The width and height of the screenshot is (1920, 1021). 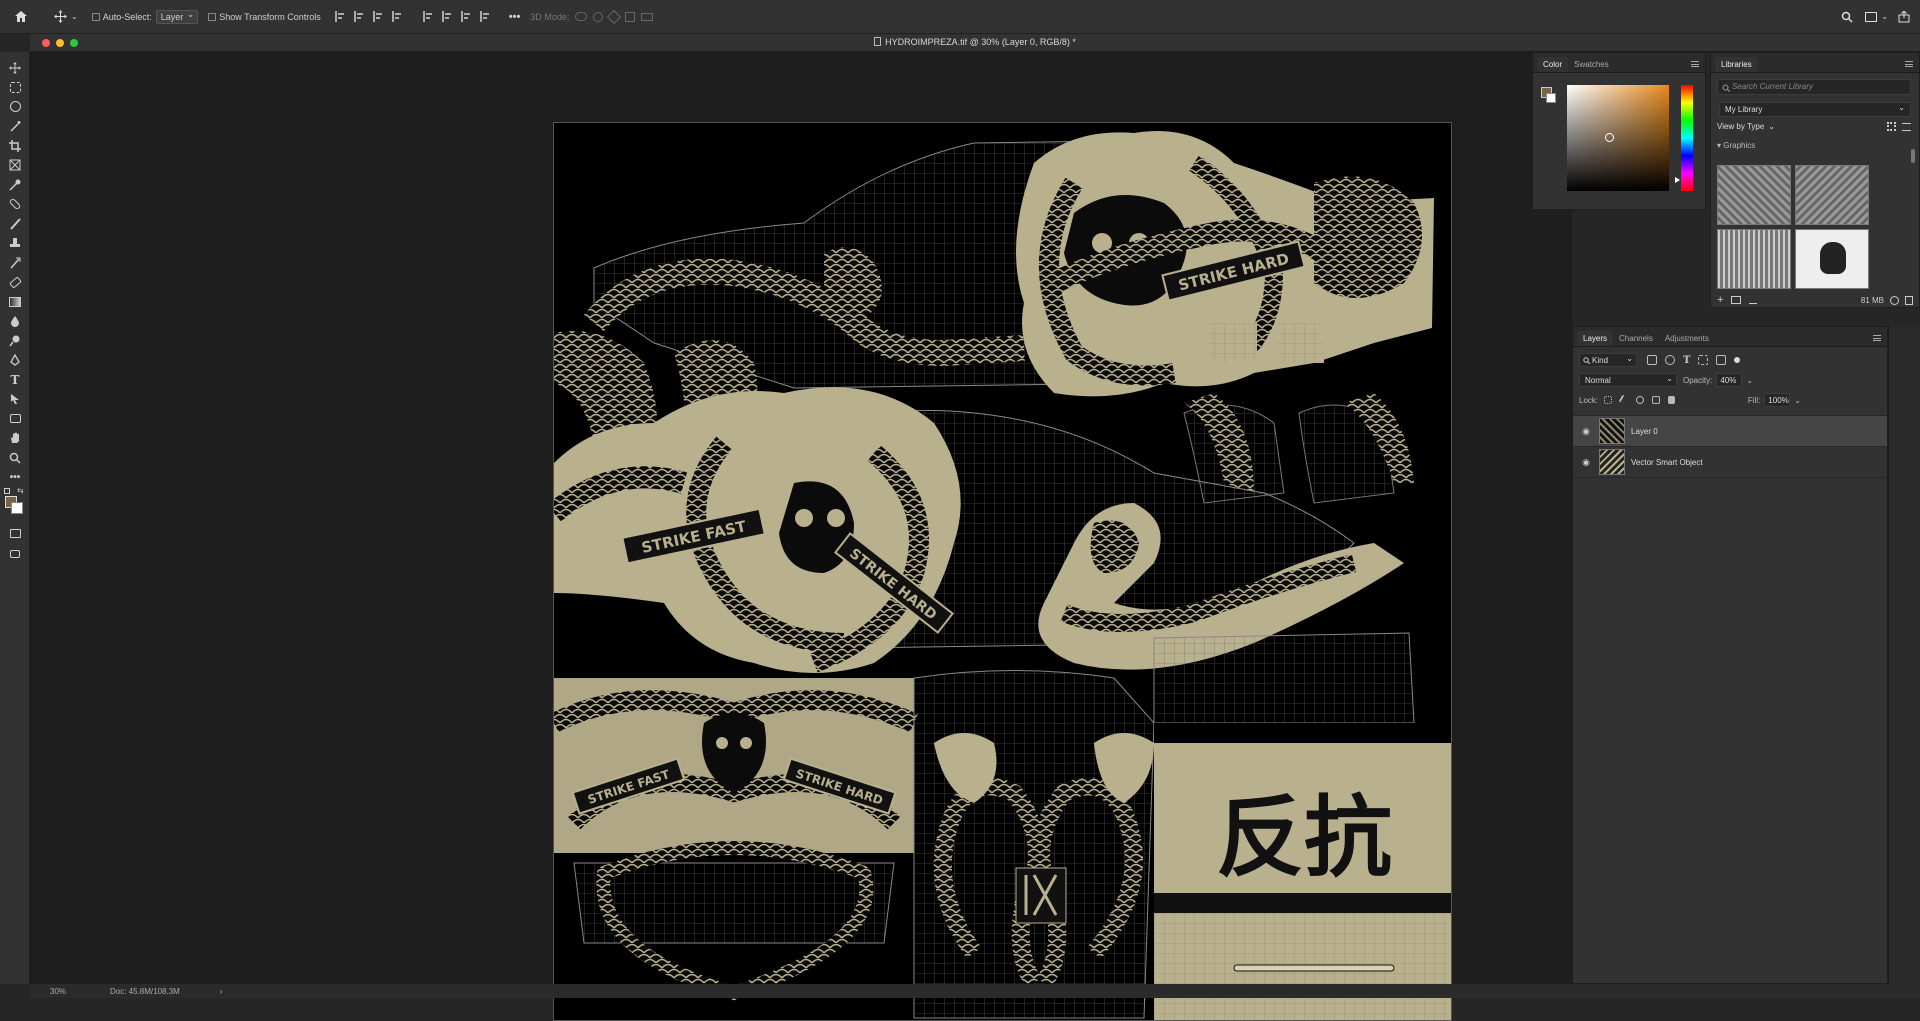 I want to click on blend-mode-select: Normal ⌄, so click(x=1628, y=380).